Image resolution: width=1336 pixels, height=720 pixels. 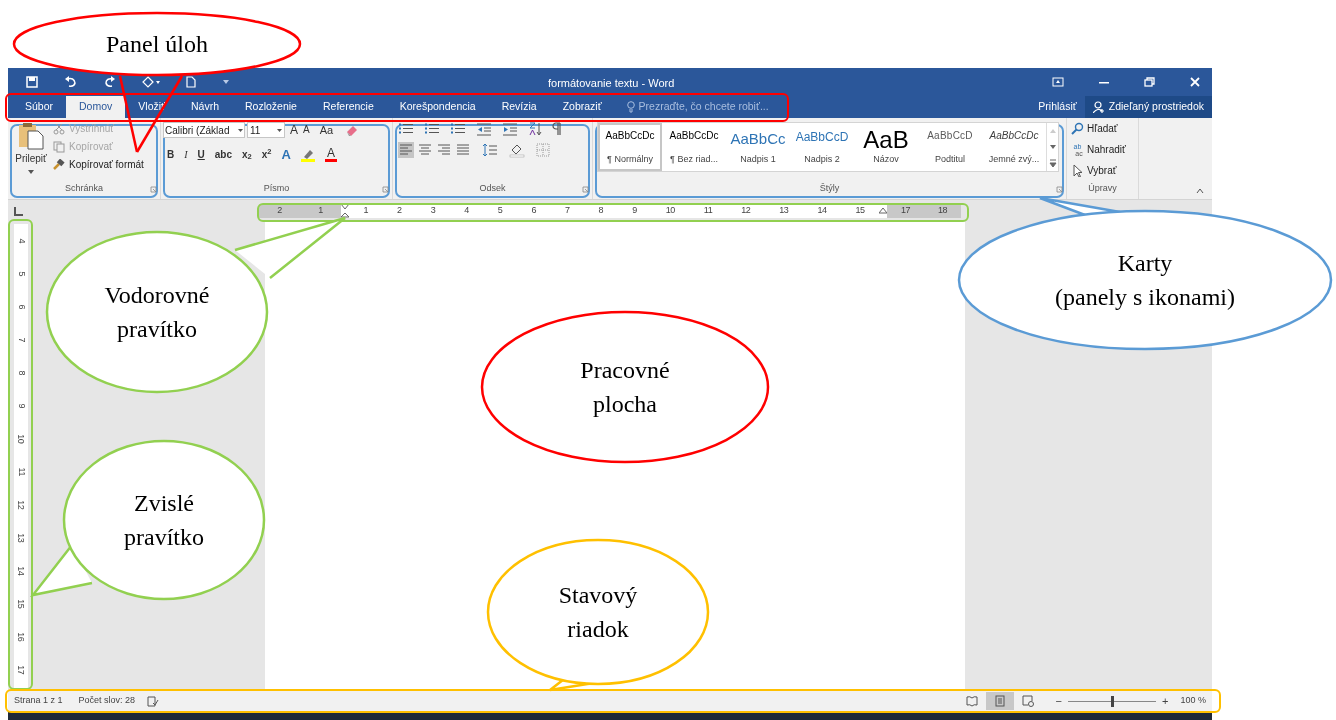 I want to click on ruler-number: 13, so click(x=21, y=537).